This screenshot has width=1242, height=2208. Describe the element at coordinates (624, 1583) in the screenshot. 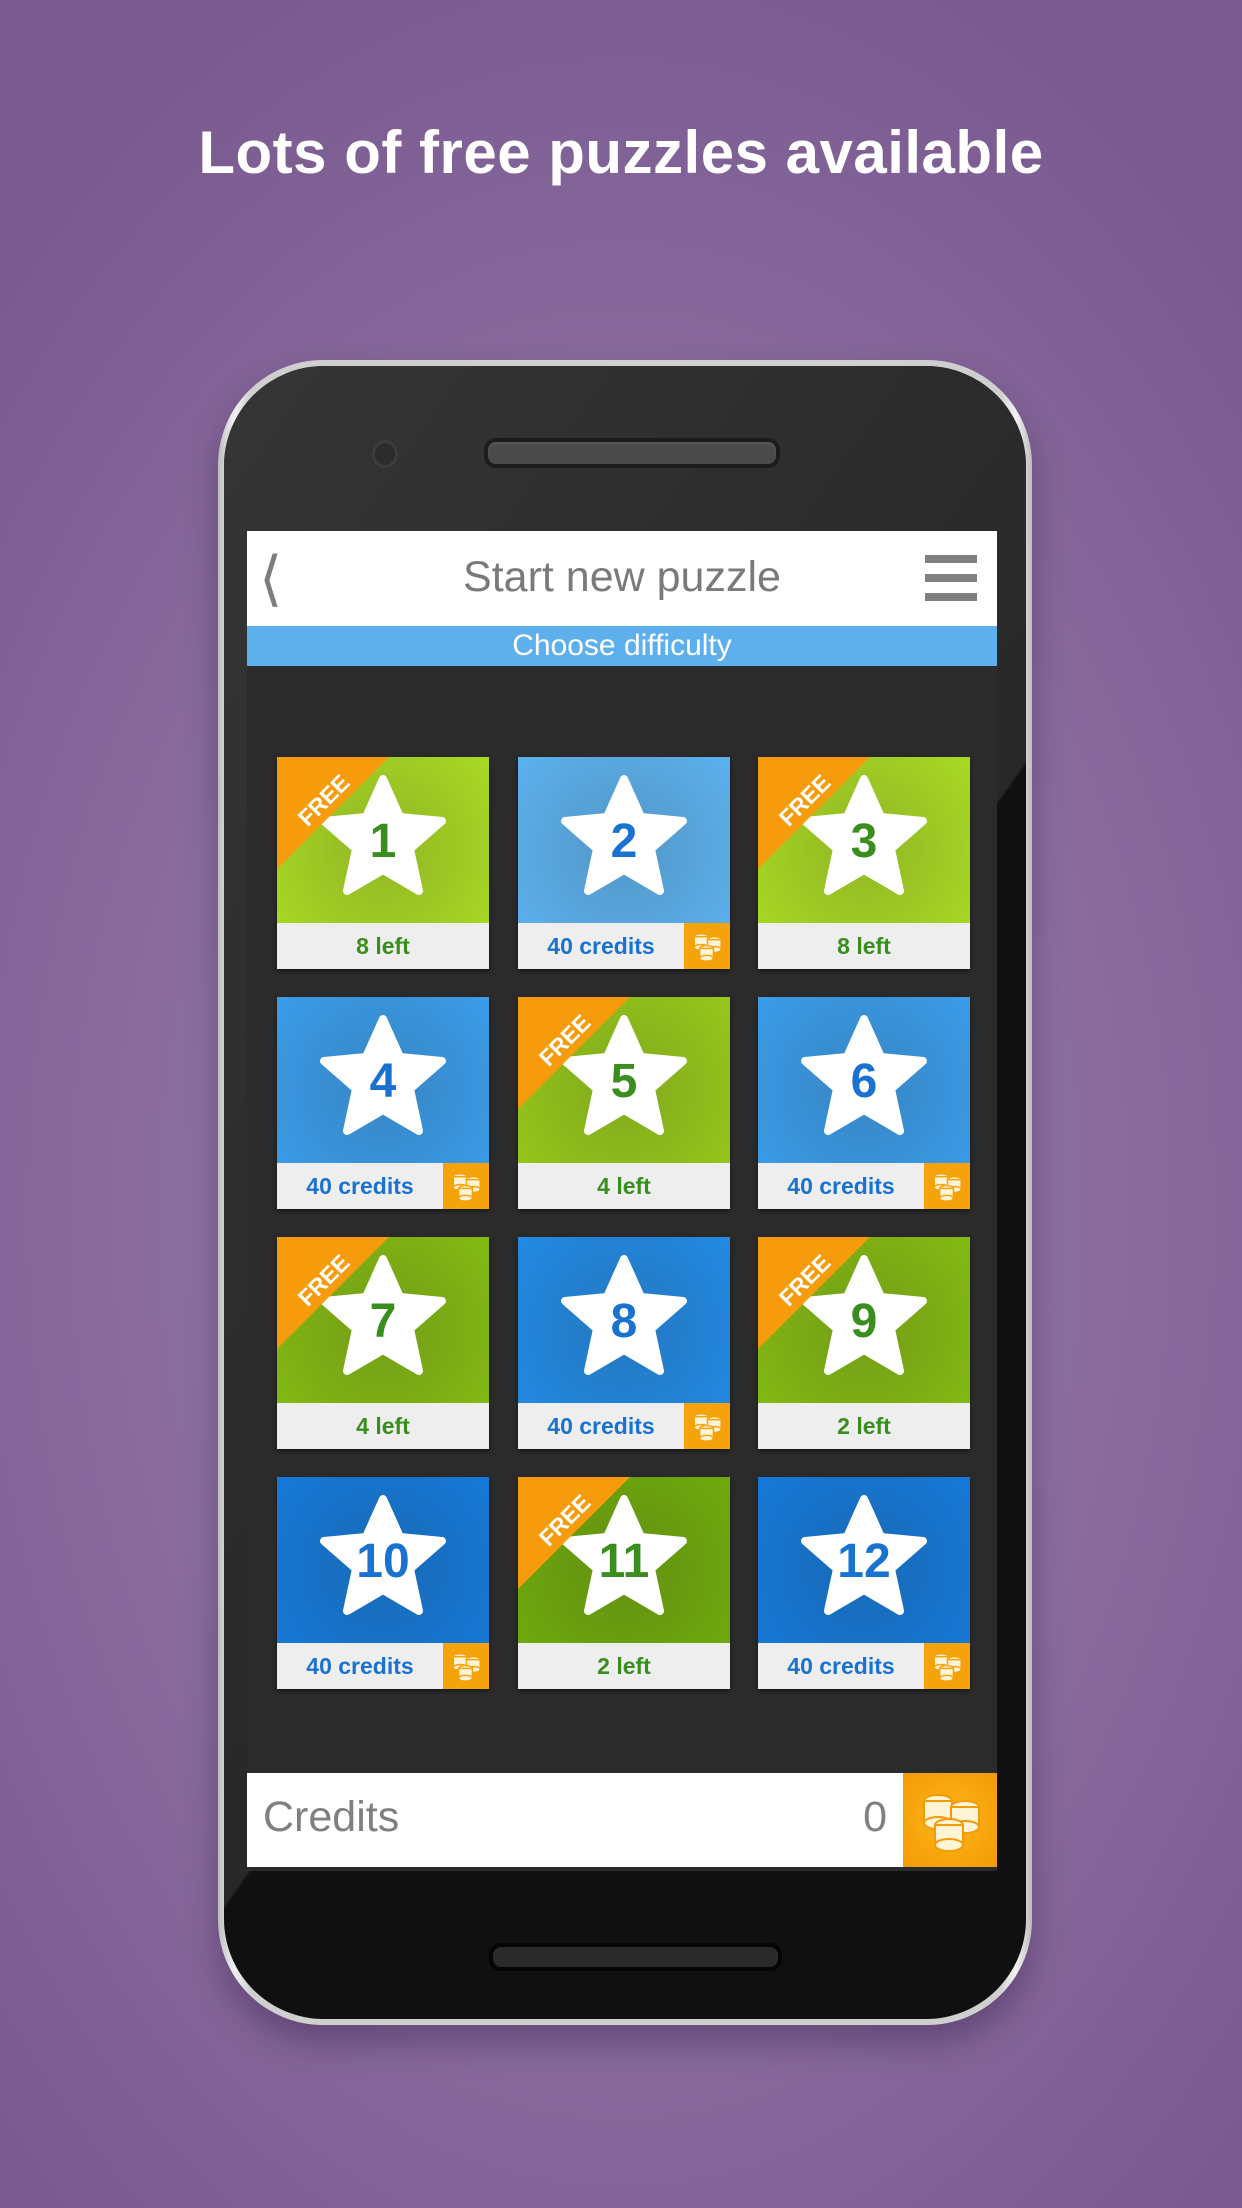

I see `puzzle-tile-11: 11 FREE 2 left` at that location.